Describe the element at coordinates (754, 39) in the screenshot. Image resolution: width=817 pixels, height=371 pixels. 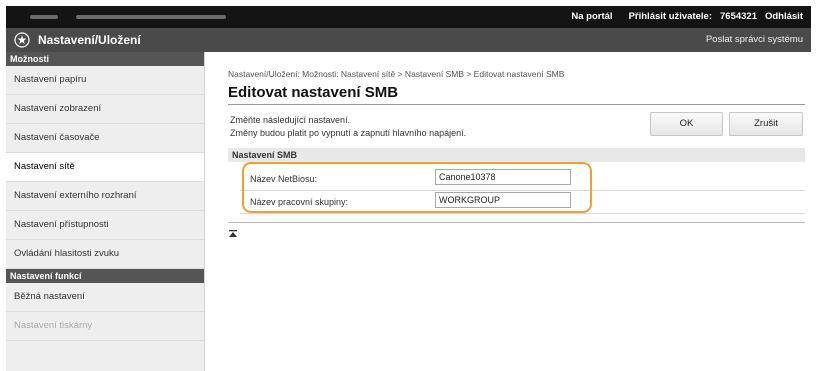
I see `mail-admin-link: Poslat správci systému` at that location.